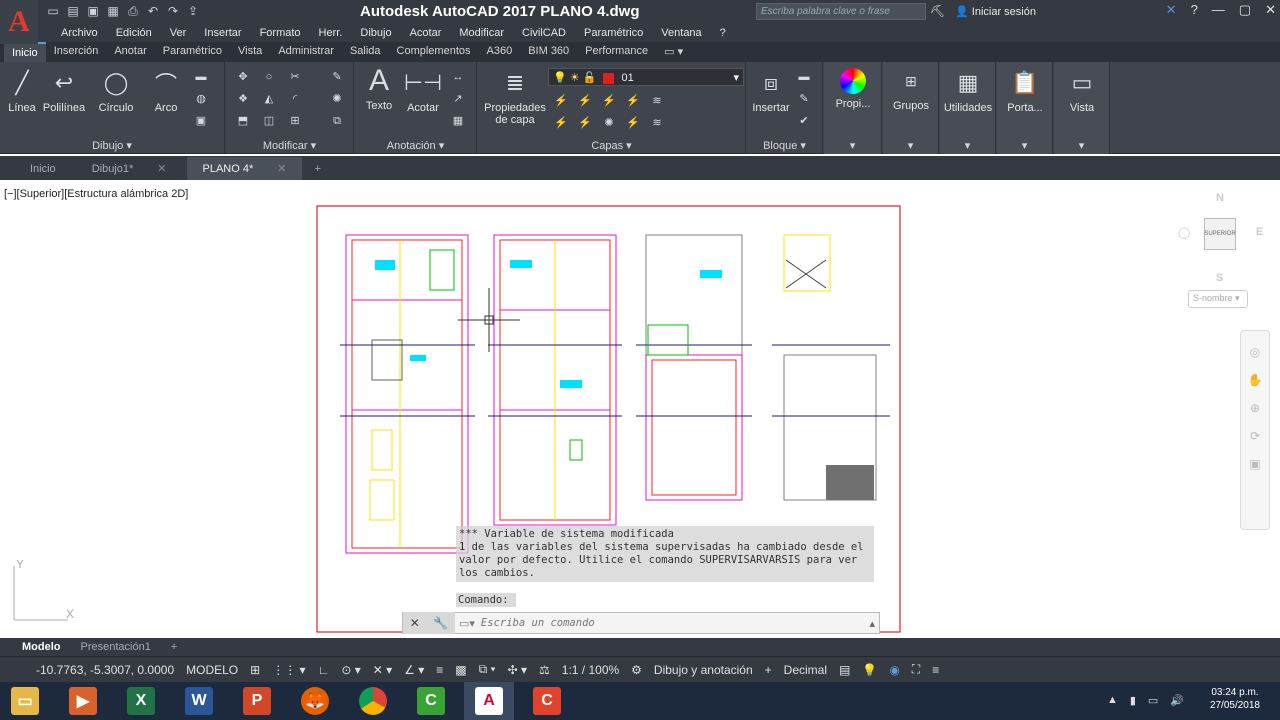  What do you see at coordinates (315, 701) in the screenshot?
I see `taskbar-firefox: 🦊` at bounding box center [315, 701].